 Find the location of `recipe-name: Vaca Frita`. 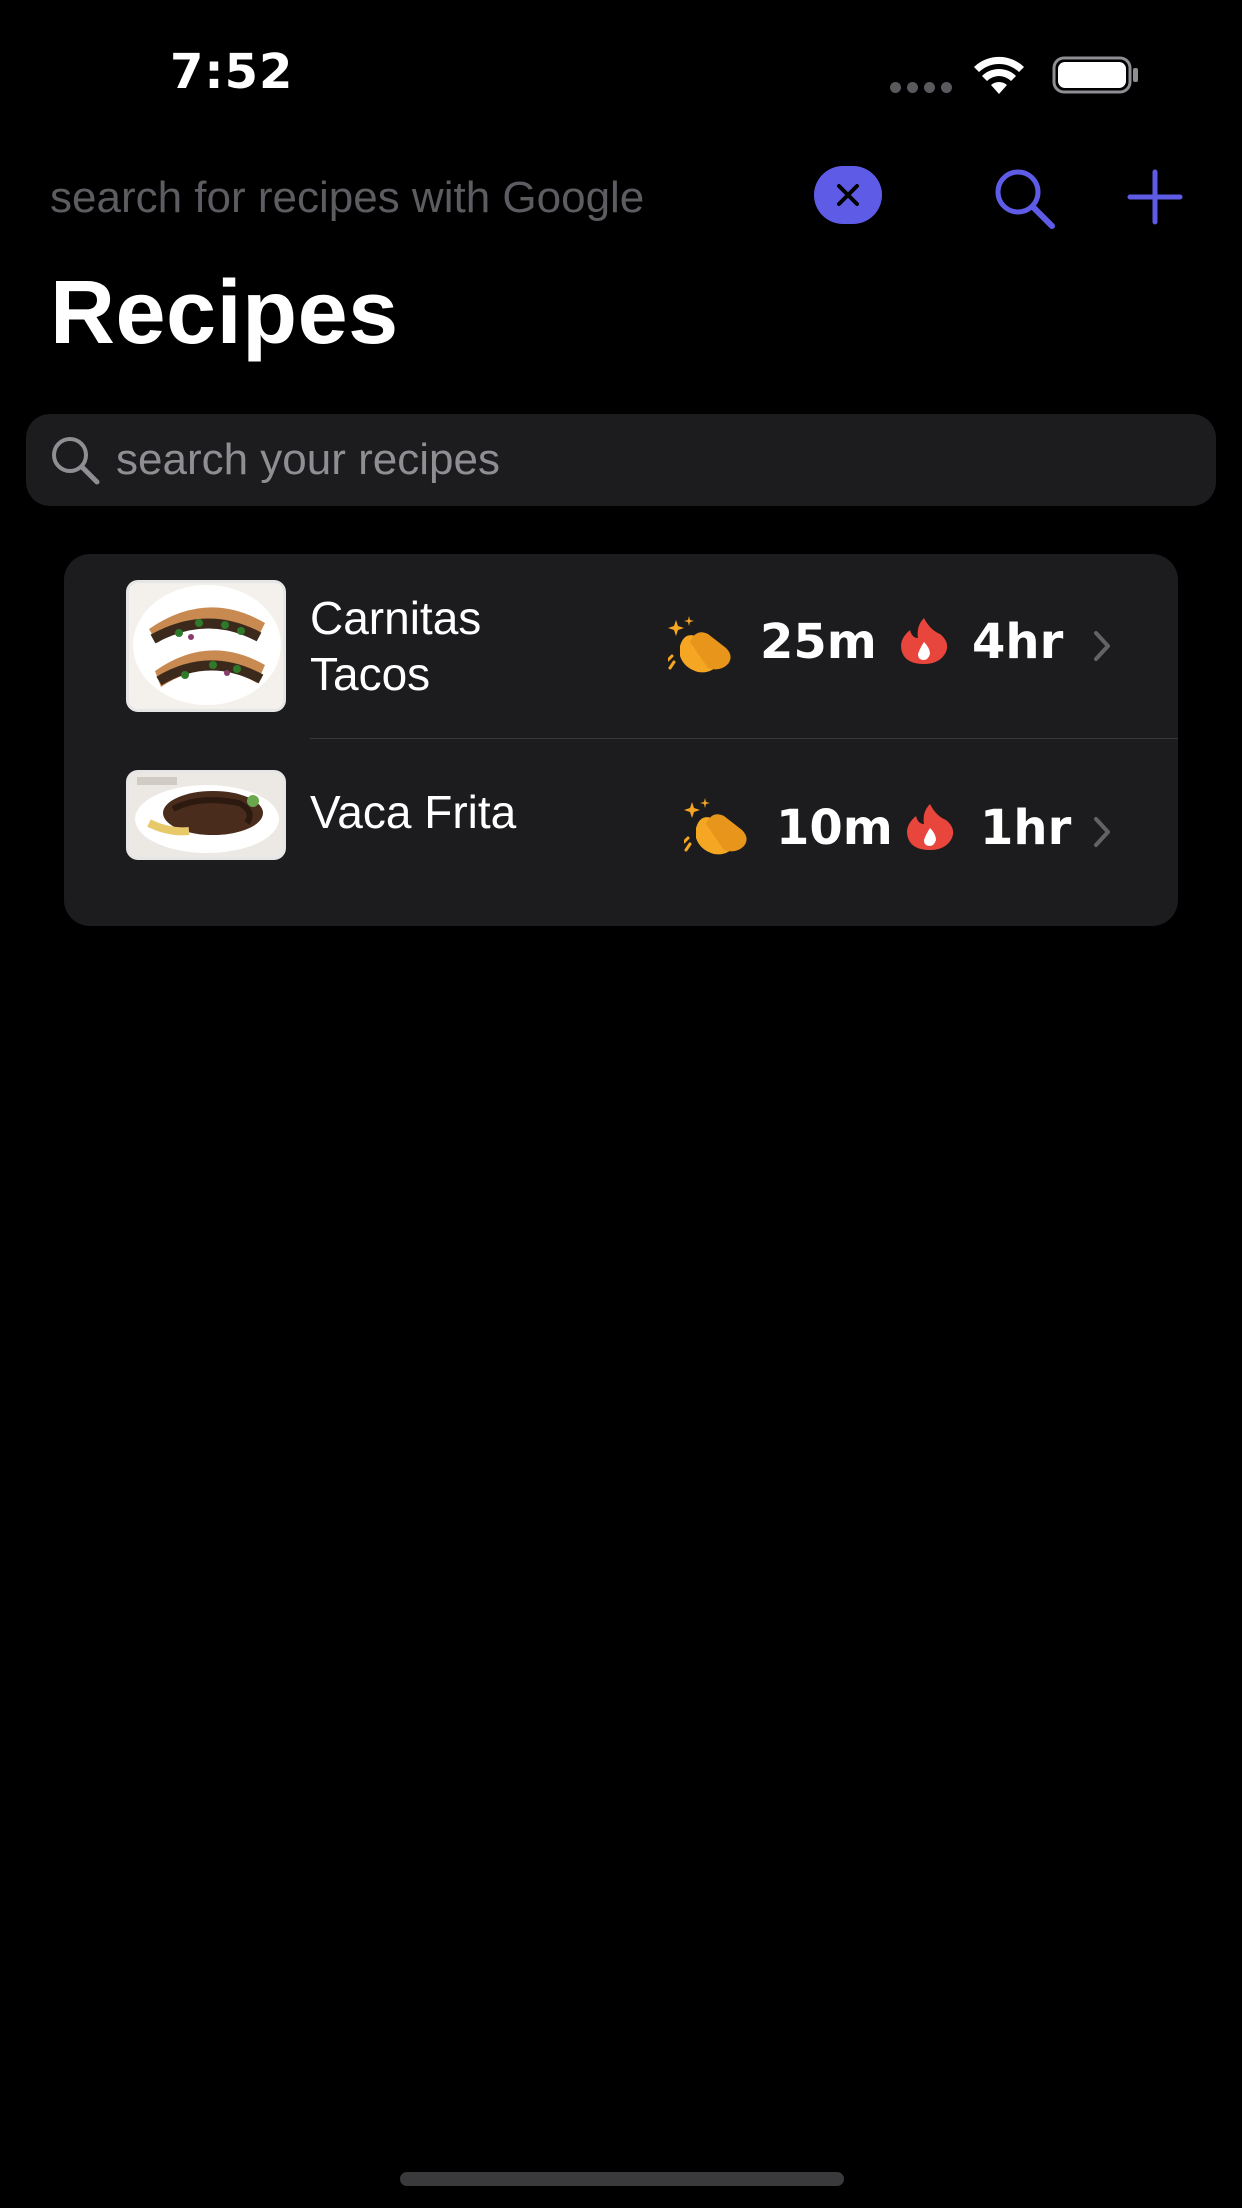

recipe-name: Vaca Frita is located at coordinates (413, 812).